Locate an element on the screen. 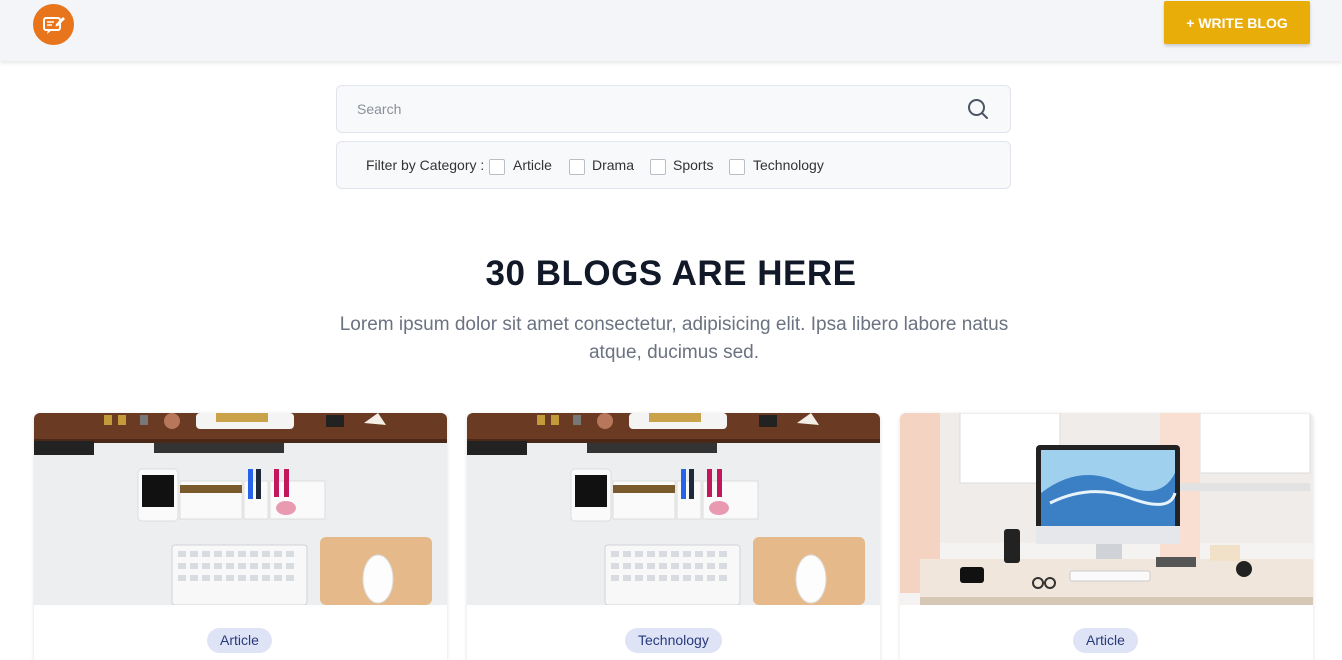  checkbox-label-article: Article is located at coordinates (532, 165).